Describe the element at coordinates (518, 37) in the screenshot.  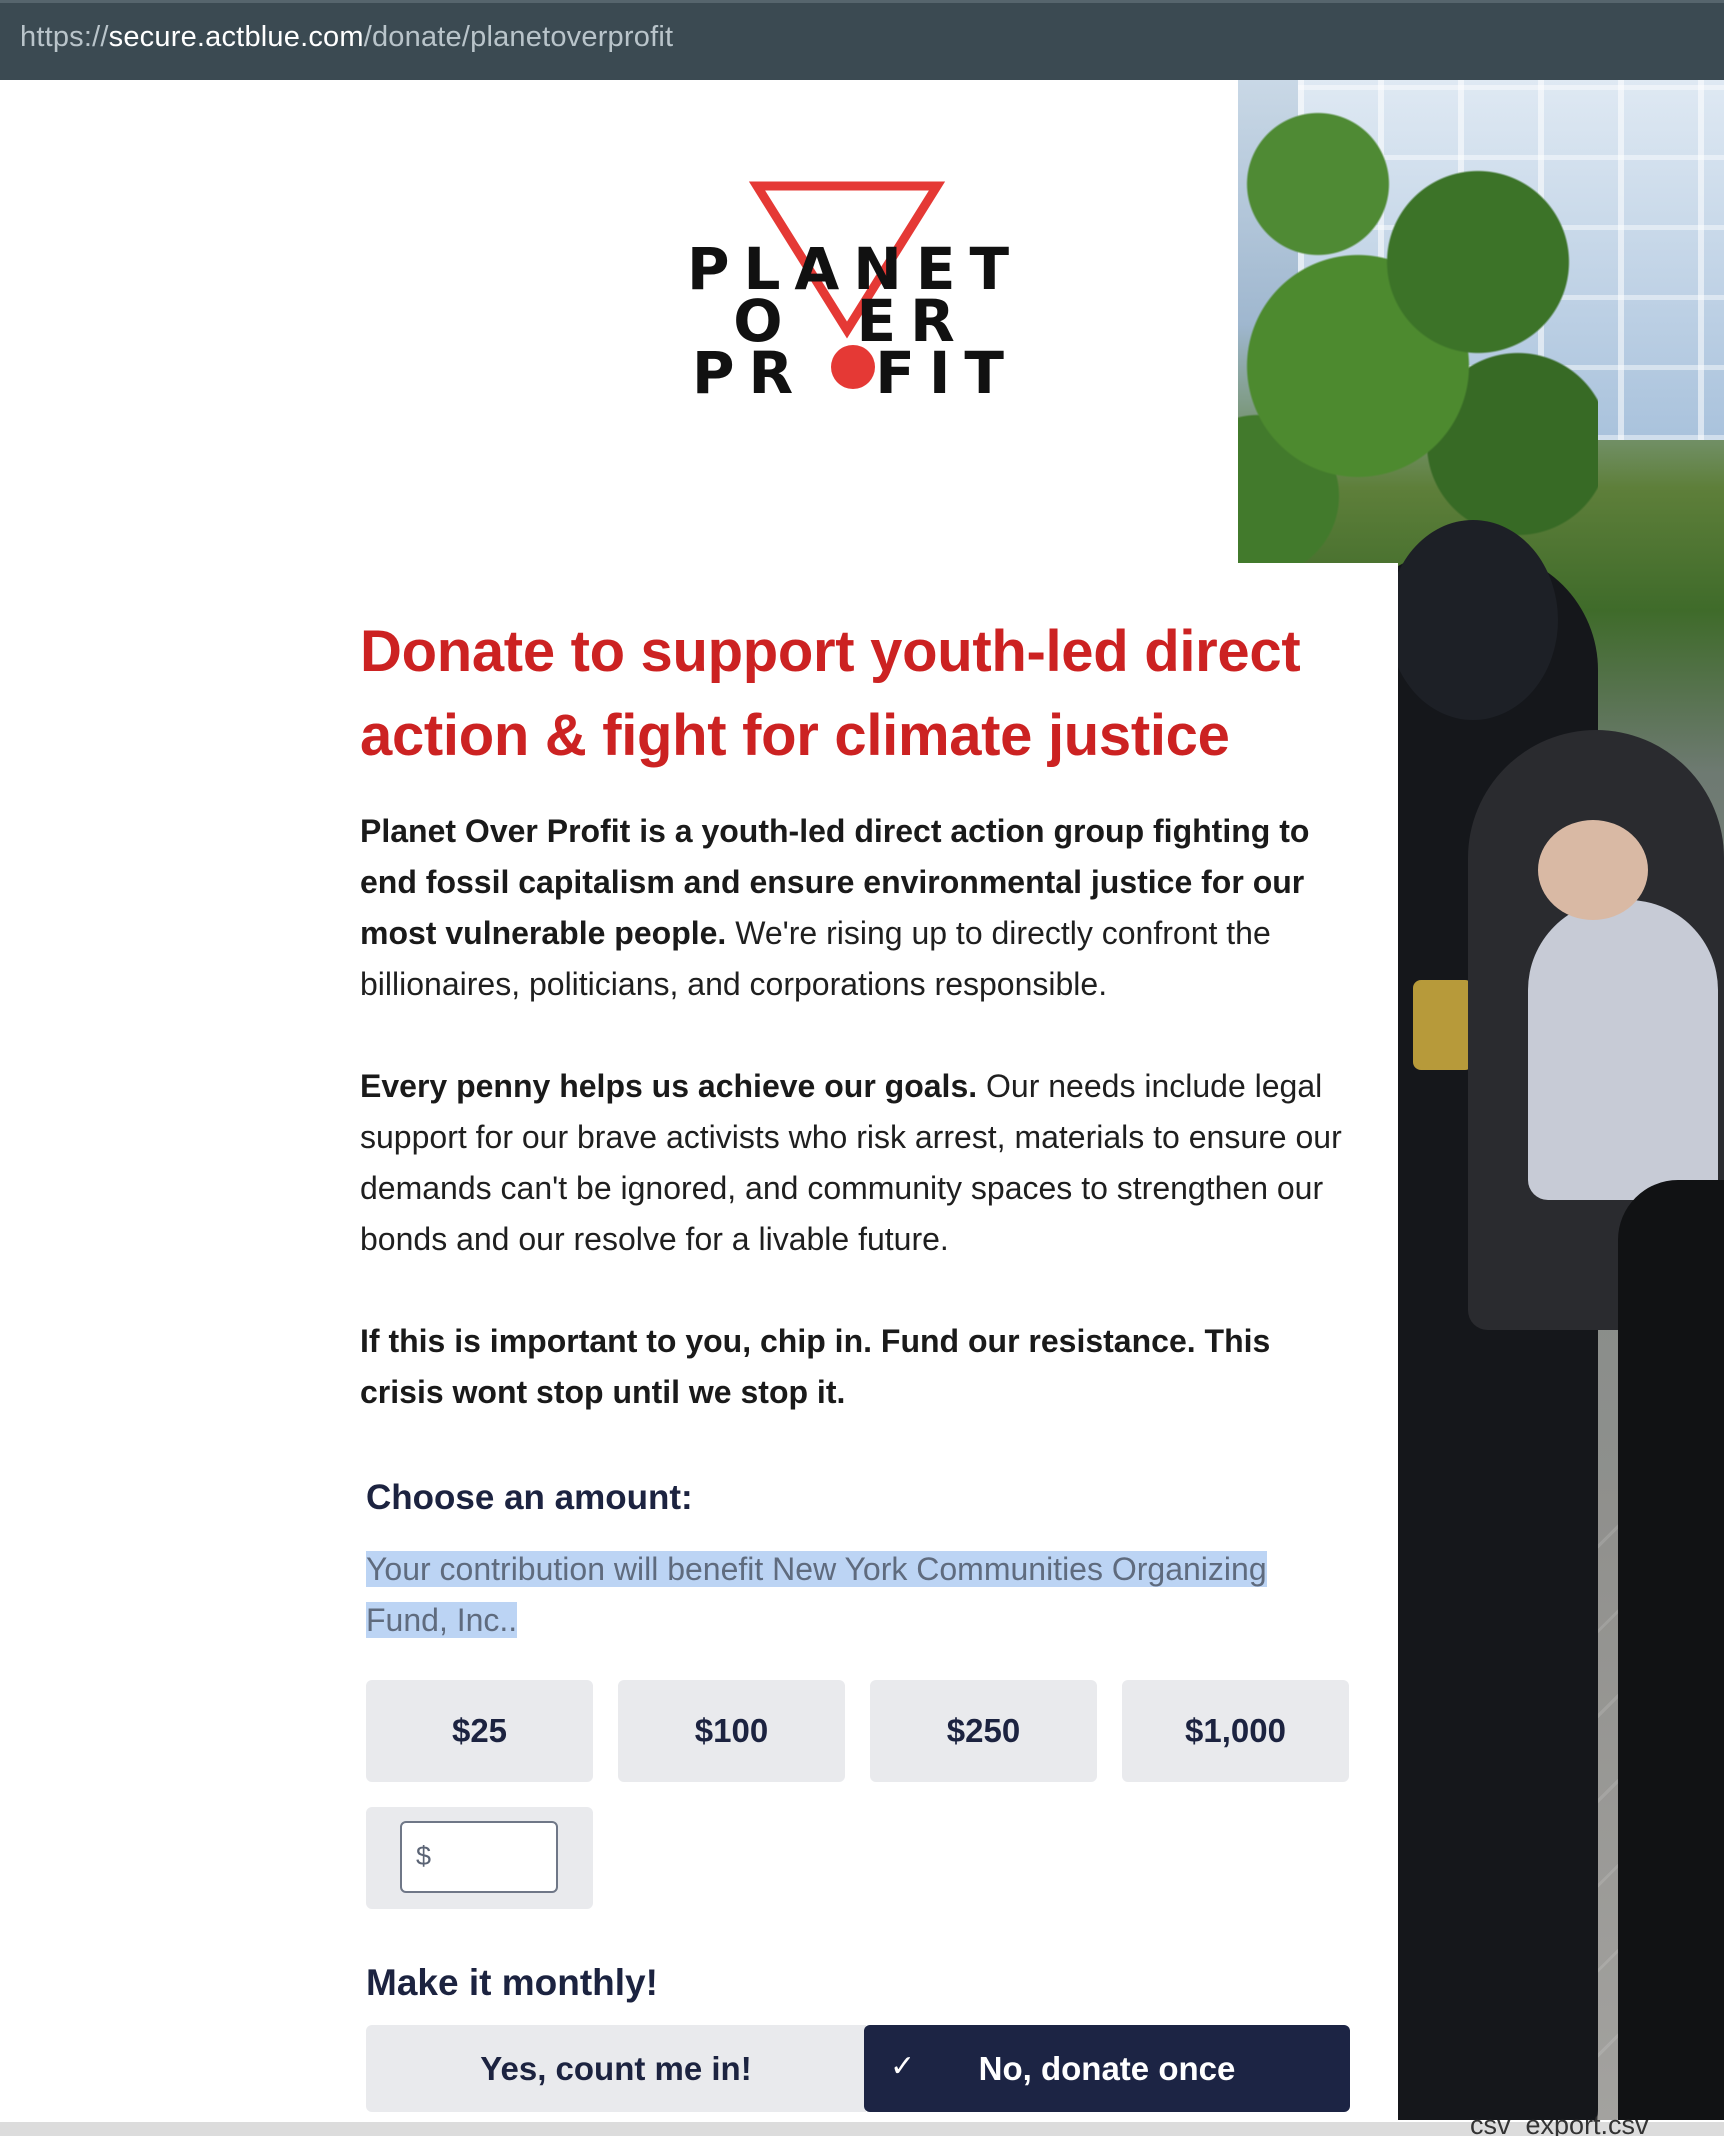
I see `url-path: /donate/planetoverprofit` at that location.